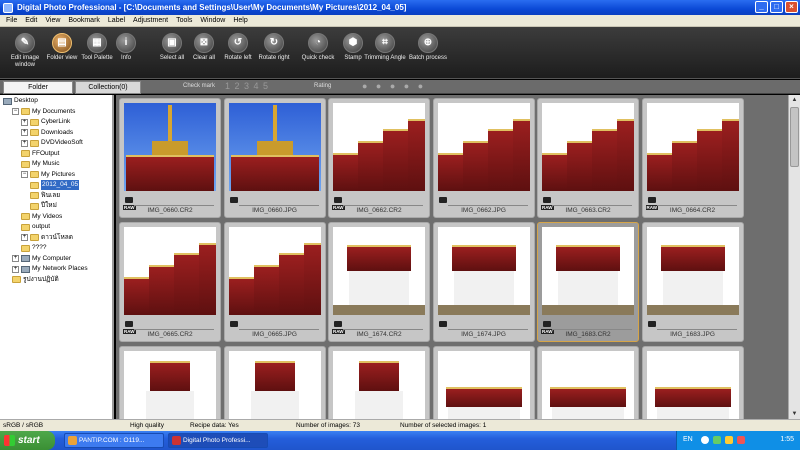 This screenshot has height=450, width=800. Describe the element at coordinates (126, 46) in the screenshot. I see `info-button: i Info` at that location.